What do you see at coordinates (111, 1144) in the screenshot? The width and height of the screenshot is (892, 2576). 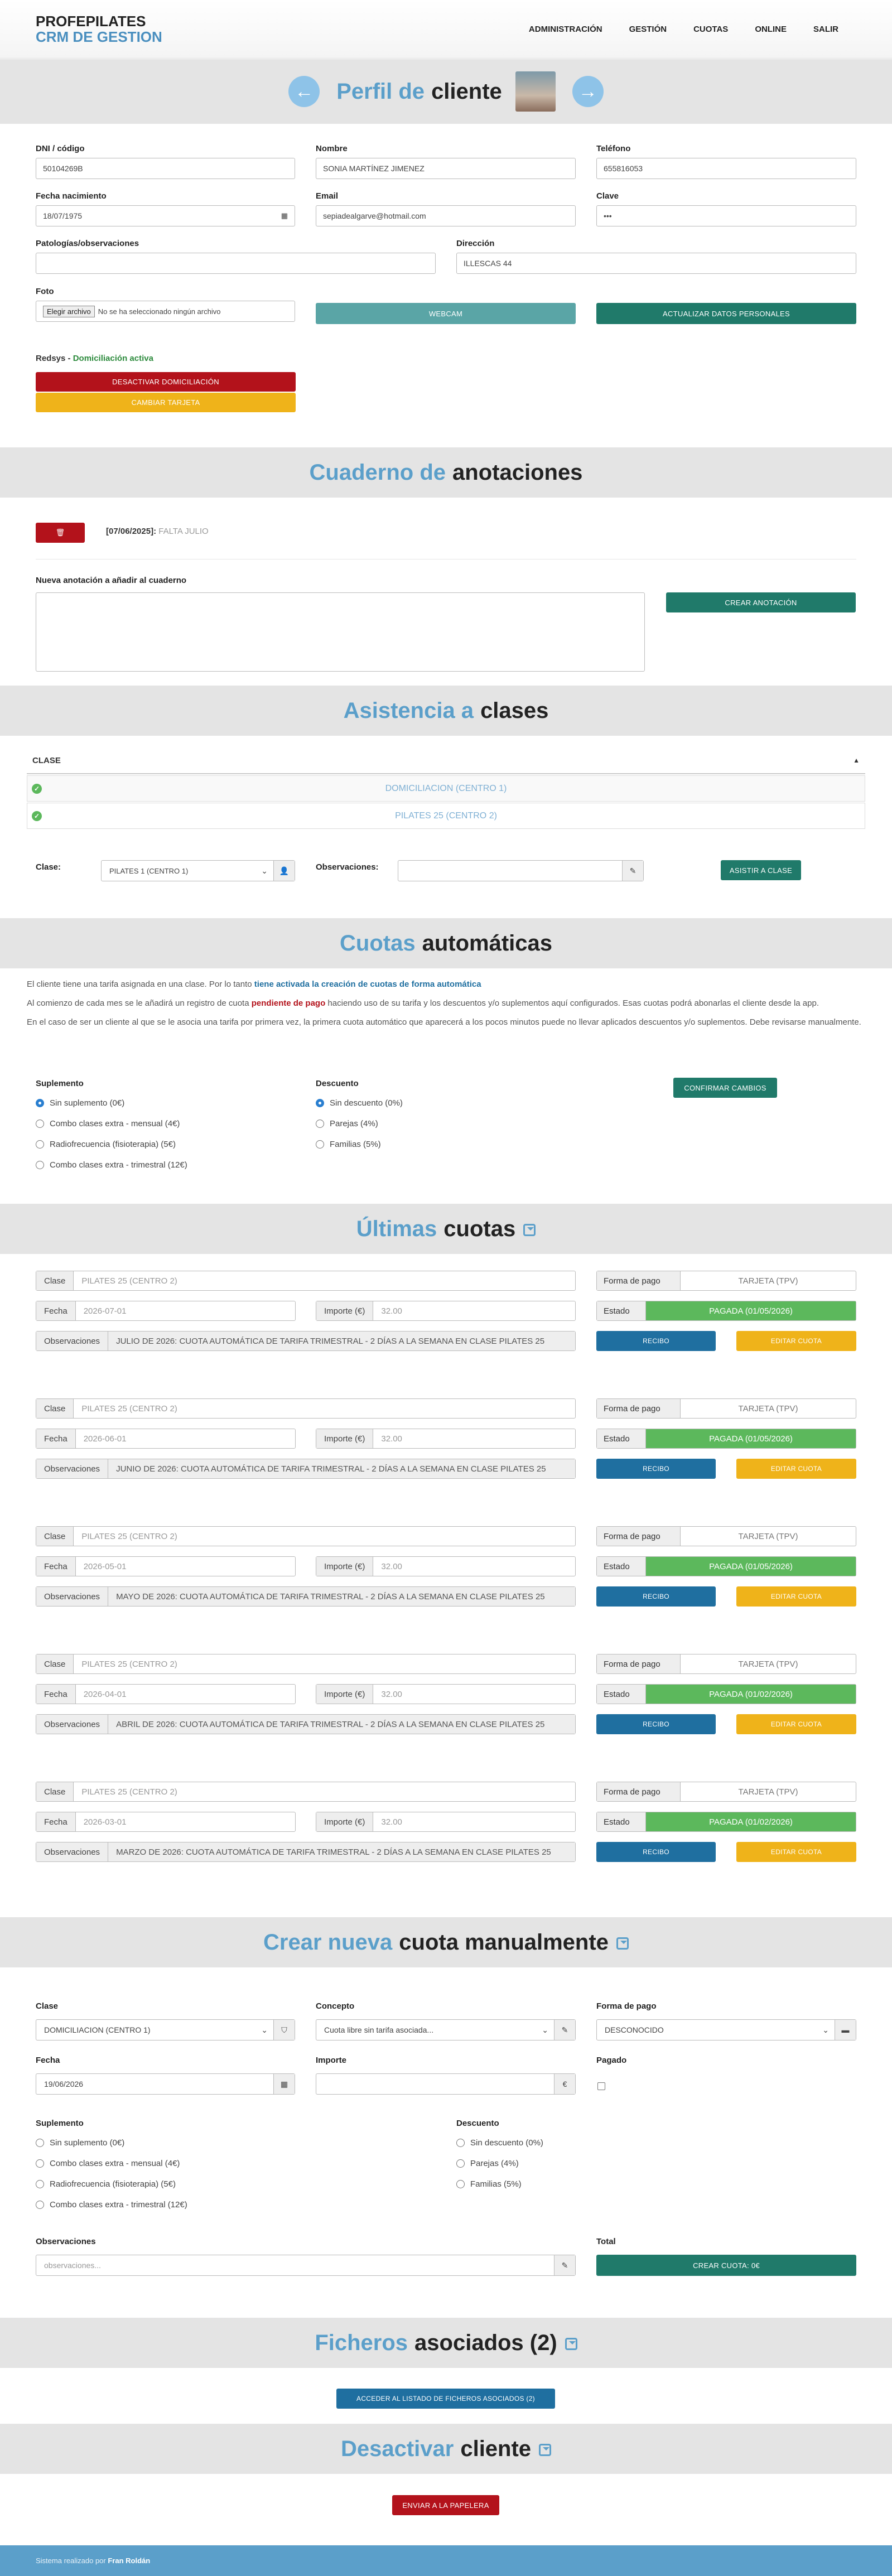 I see `suplemento-option: Radiofrecuencia (fisioterapia) (5€)` at bounding box center [111, 1144].